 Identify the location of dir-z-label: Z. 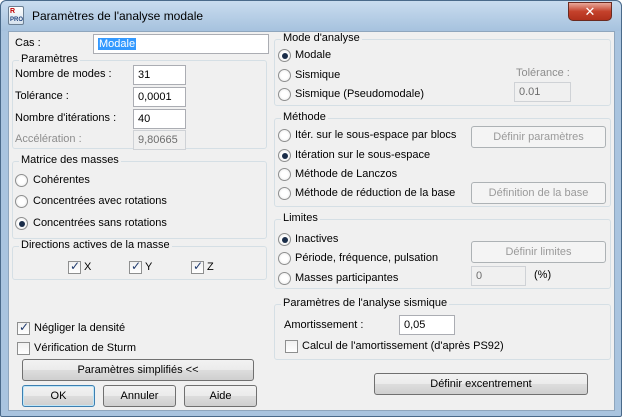
(210, 267).